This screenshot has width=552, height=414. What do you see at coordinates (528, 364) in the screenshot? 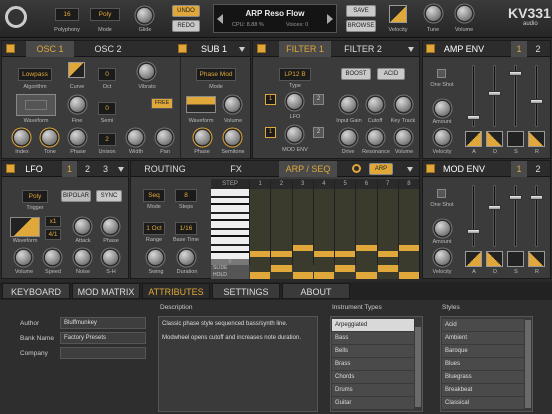
I see `scrollbar` at bounding box center [528, 364].